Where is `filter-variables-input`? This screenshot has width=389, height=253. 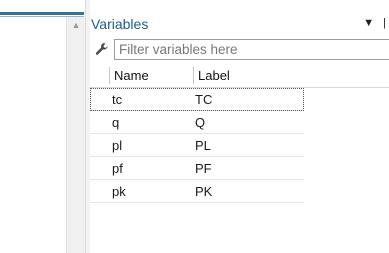
filter-variables-input is located at coordinates (252, 49).